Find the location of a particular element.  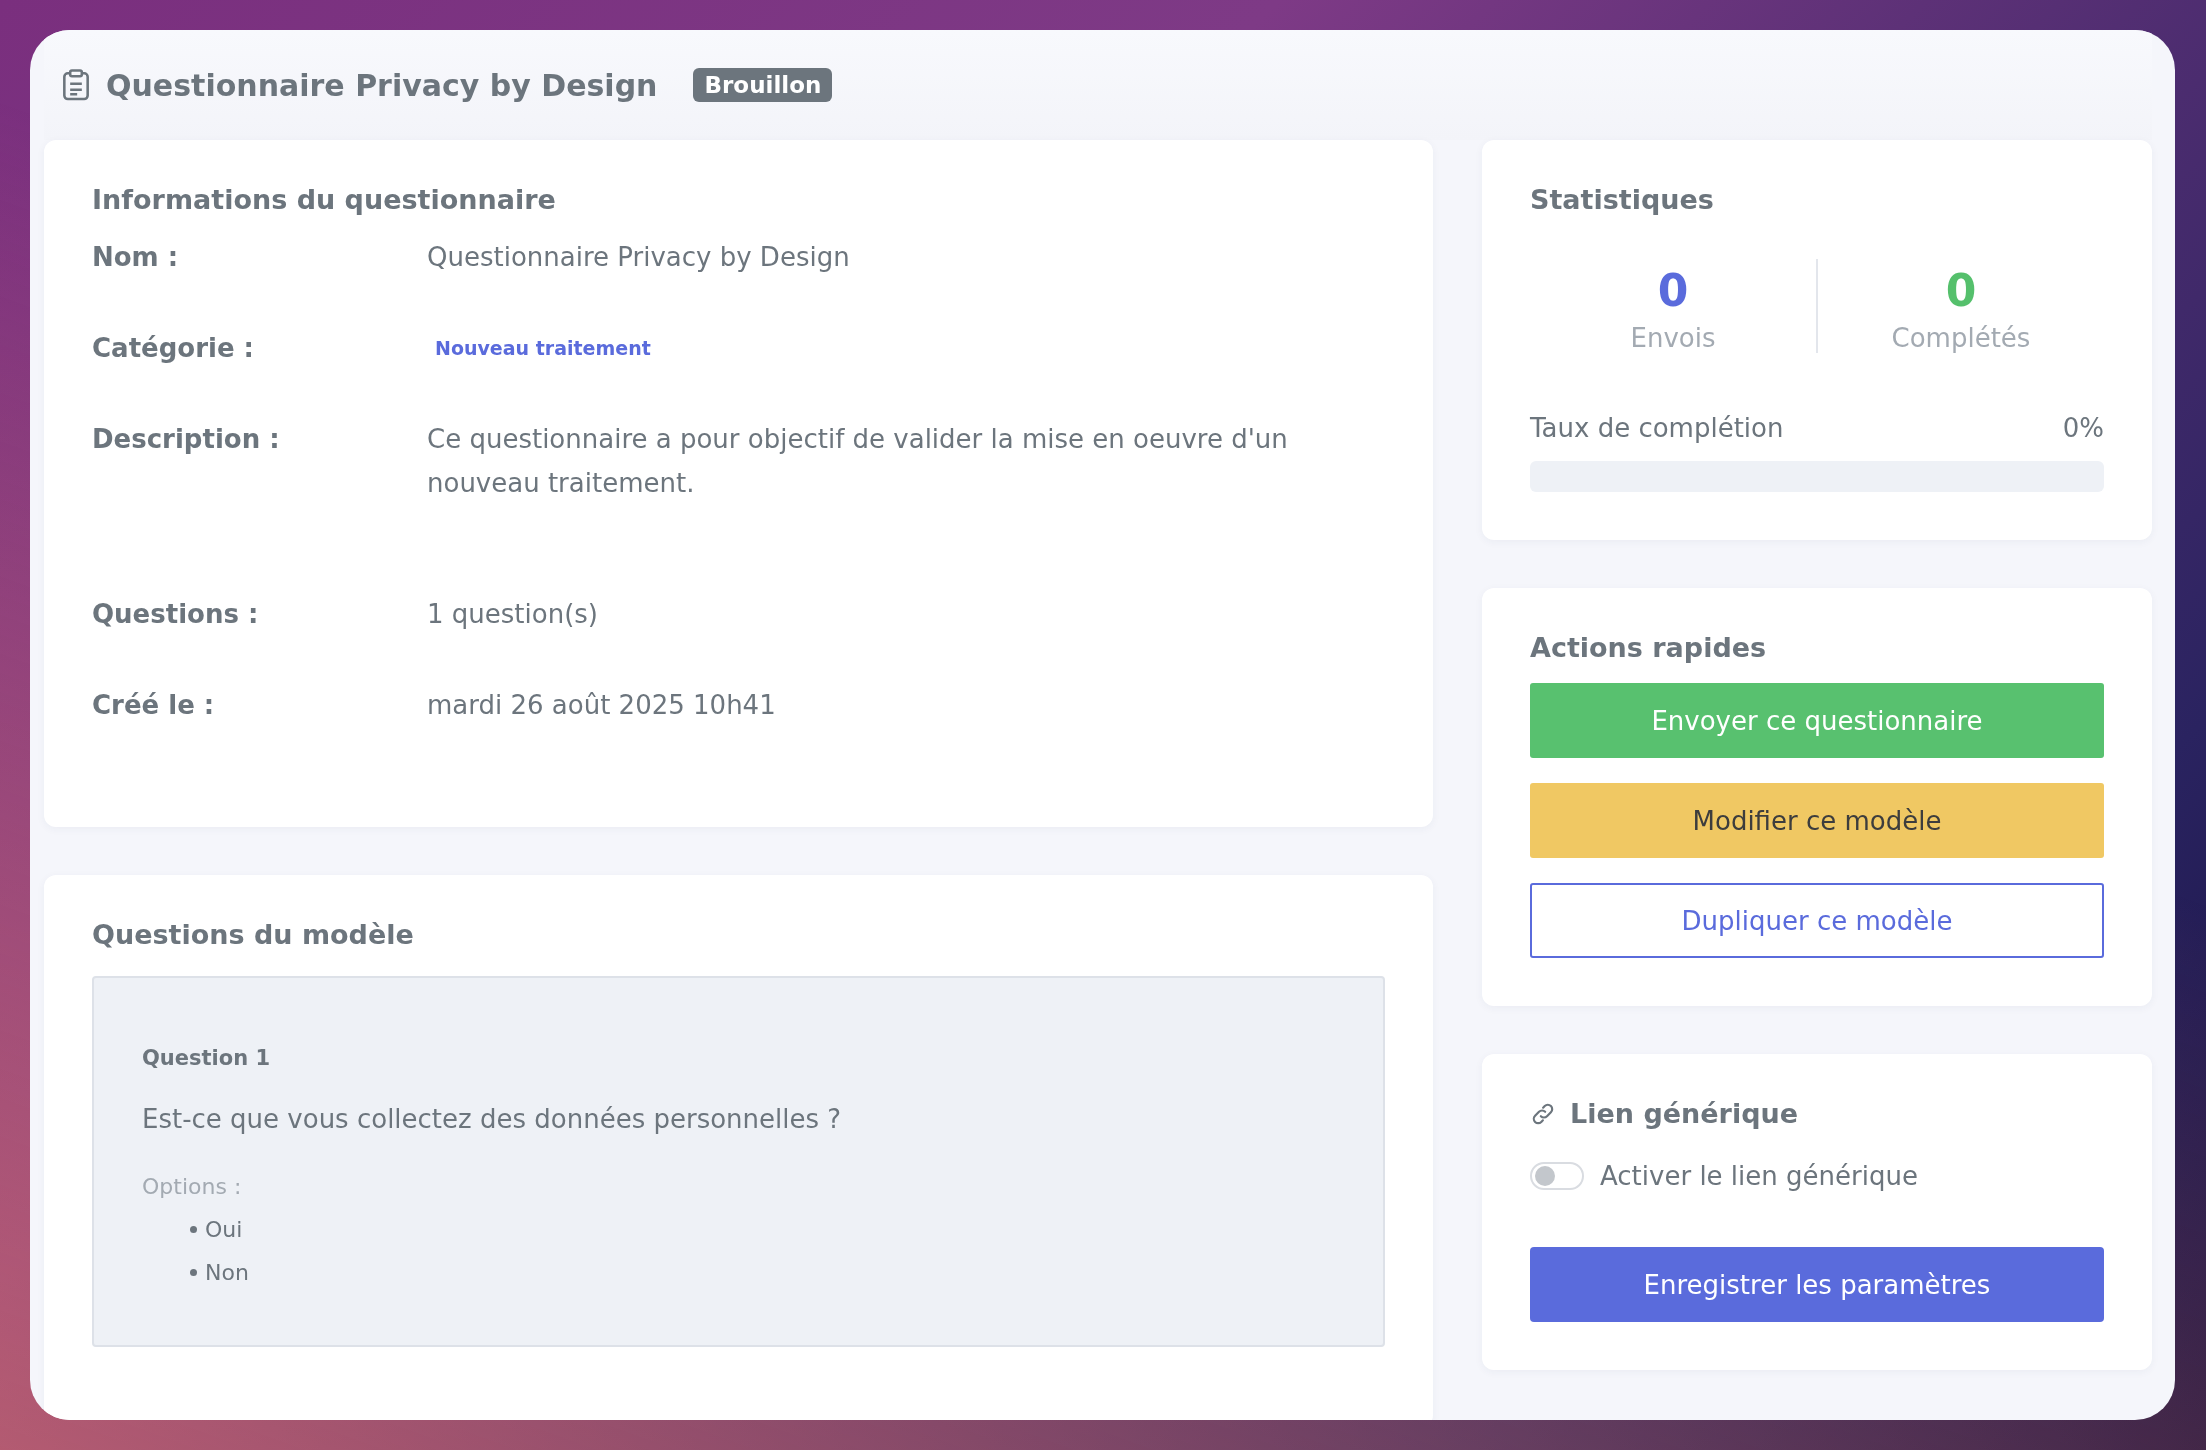

category-tag: Nouveau traitement is located at coordinates (543, 348).